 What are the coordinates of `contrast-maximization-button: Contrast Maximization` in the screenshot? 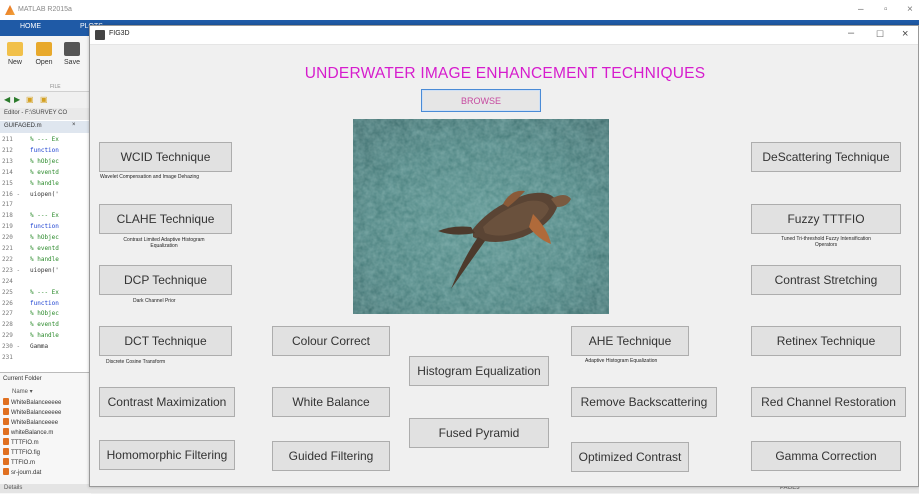 It's located at (167, 402).